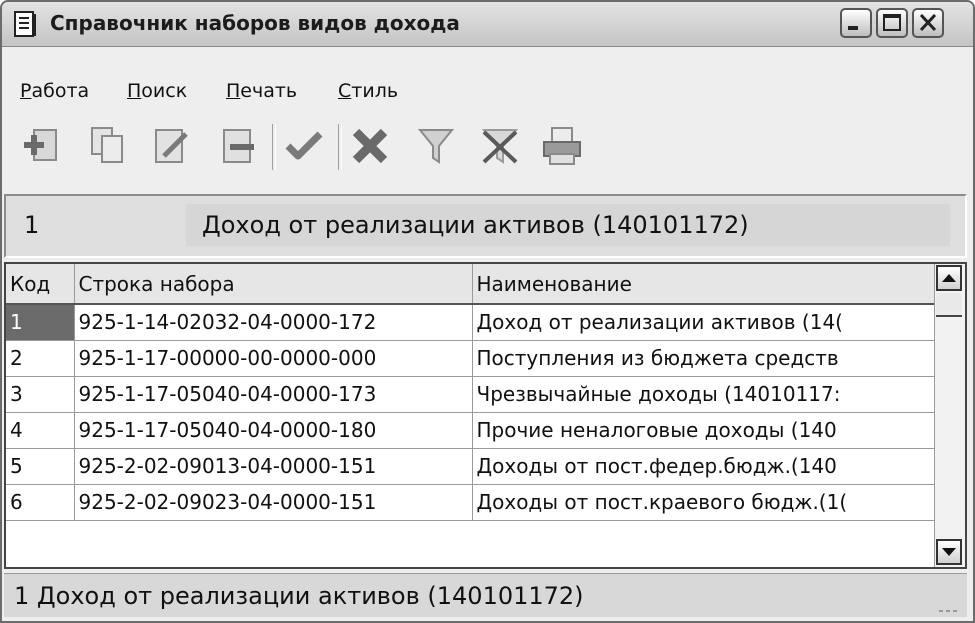  I want to click on delete-record-icon, so click(238, 146).